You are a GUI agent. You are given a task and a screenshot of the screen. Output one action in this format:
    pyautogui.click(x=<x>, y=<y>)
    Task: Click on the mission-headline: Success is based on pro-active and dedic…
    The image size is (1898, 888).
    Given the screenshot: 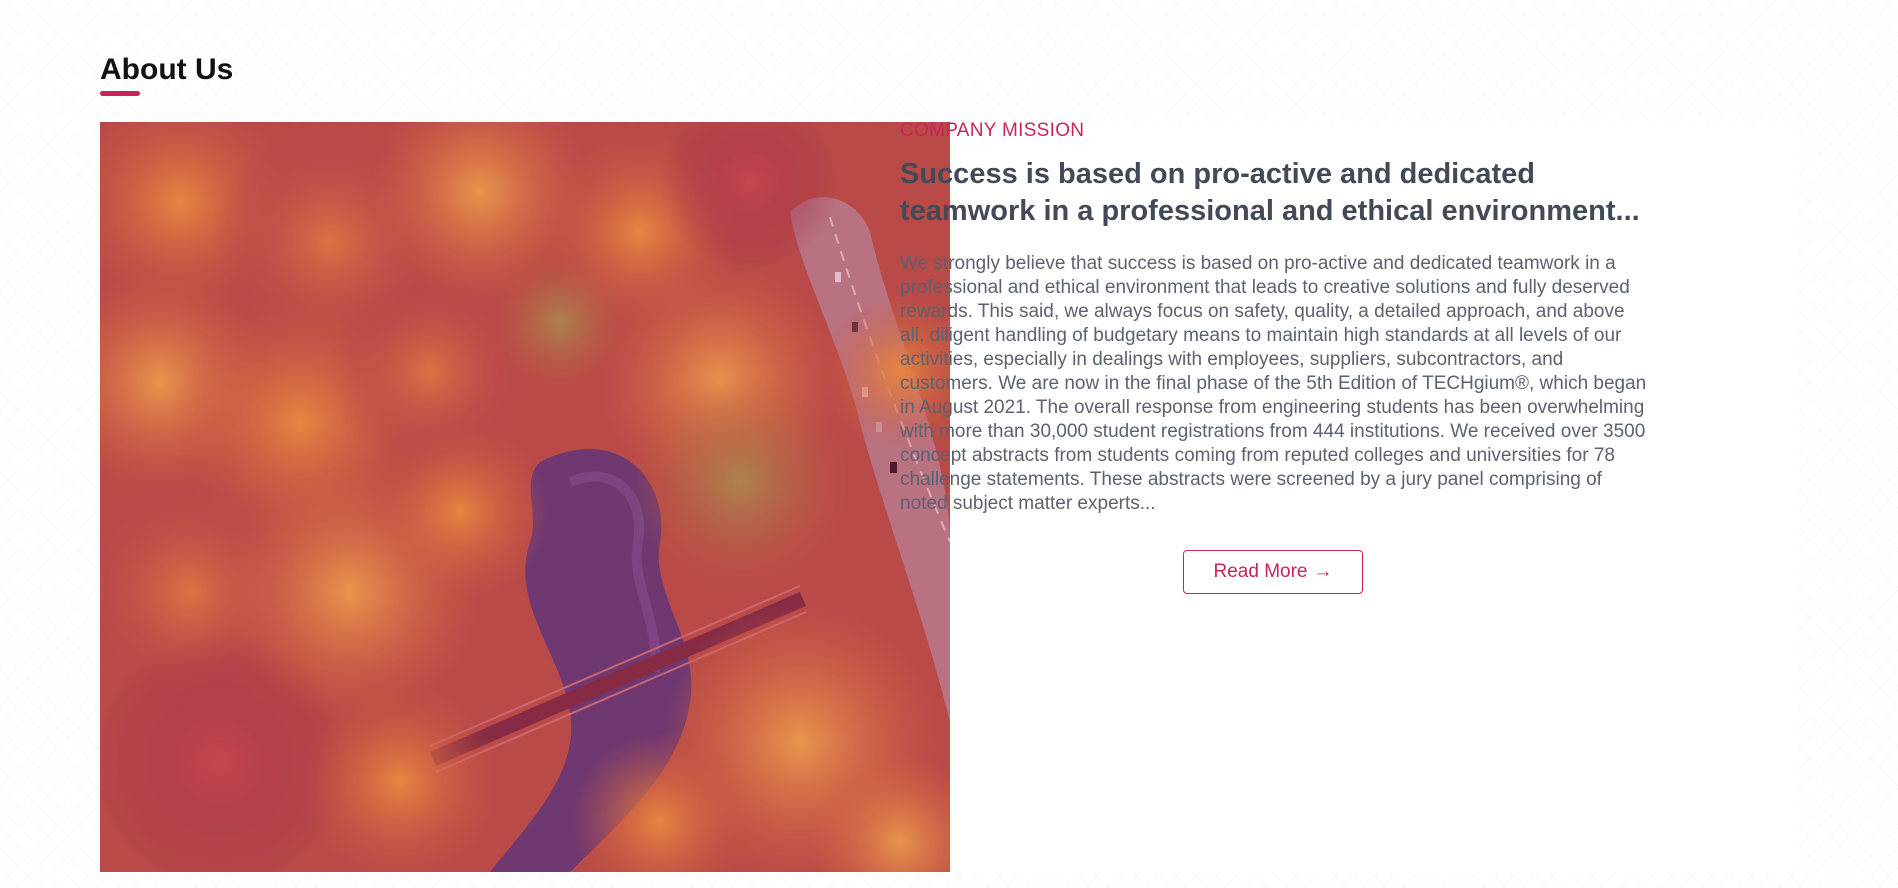 What is the action you would take?
    pyautogui.click(x=1270, y=192)
    